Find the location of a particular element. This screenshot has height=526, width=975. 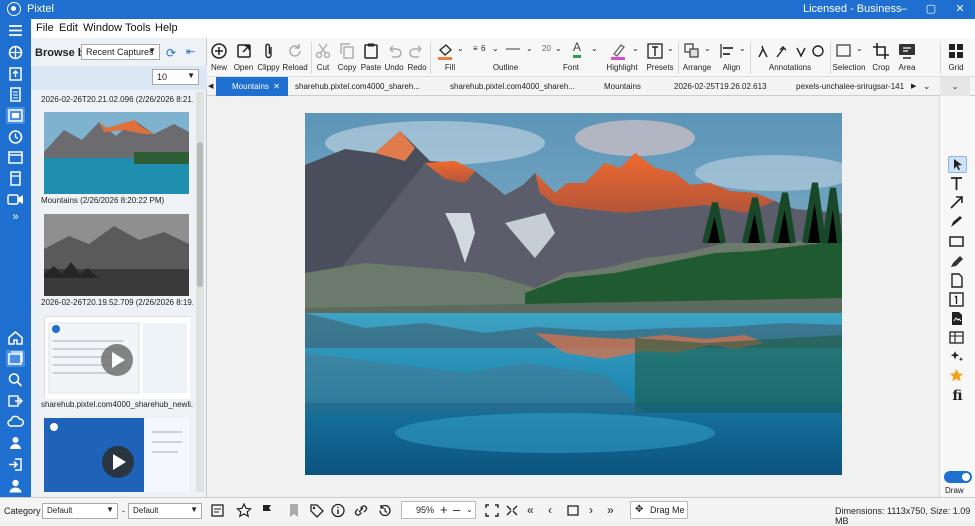

capture-count-select: 10 ▼ is located at coordinates (175, 77).